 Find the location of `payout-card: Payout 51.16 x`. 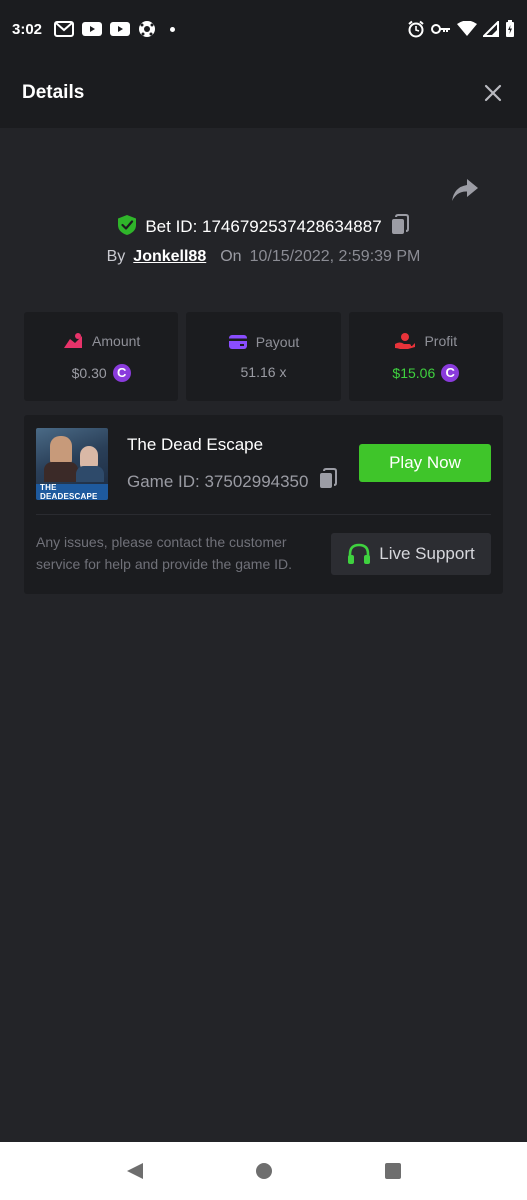

payout-card: Payout 51.16 x is located at coordinates (263, 356).